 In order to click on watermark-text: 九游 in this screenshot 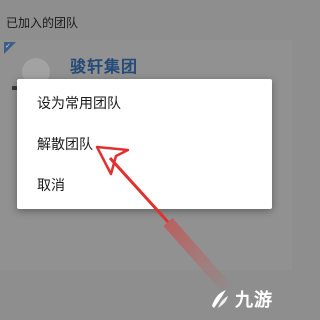, I will do `click(254, 300)`.